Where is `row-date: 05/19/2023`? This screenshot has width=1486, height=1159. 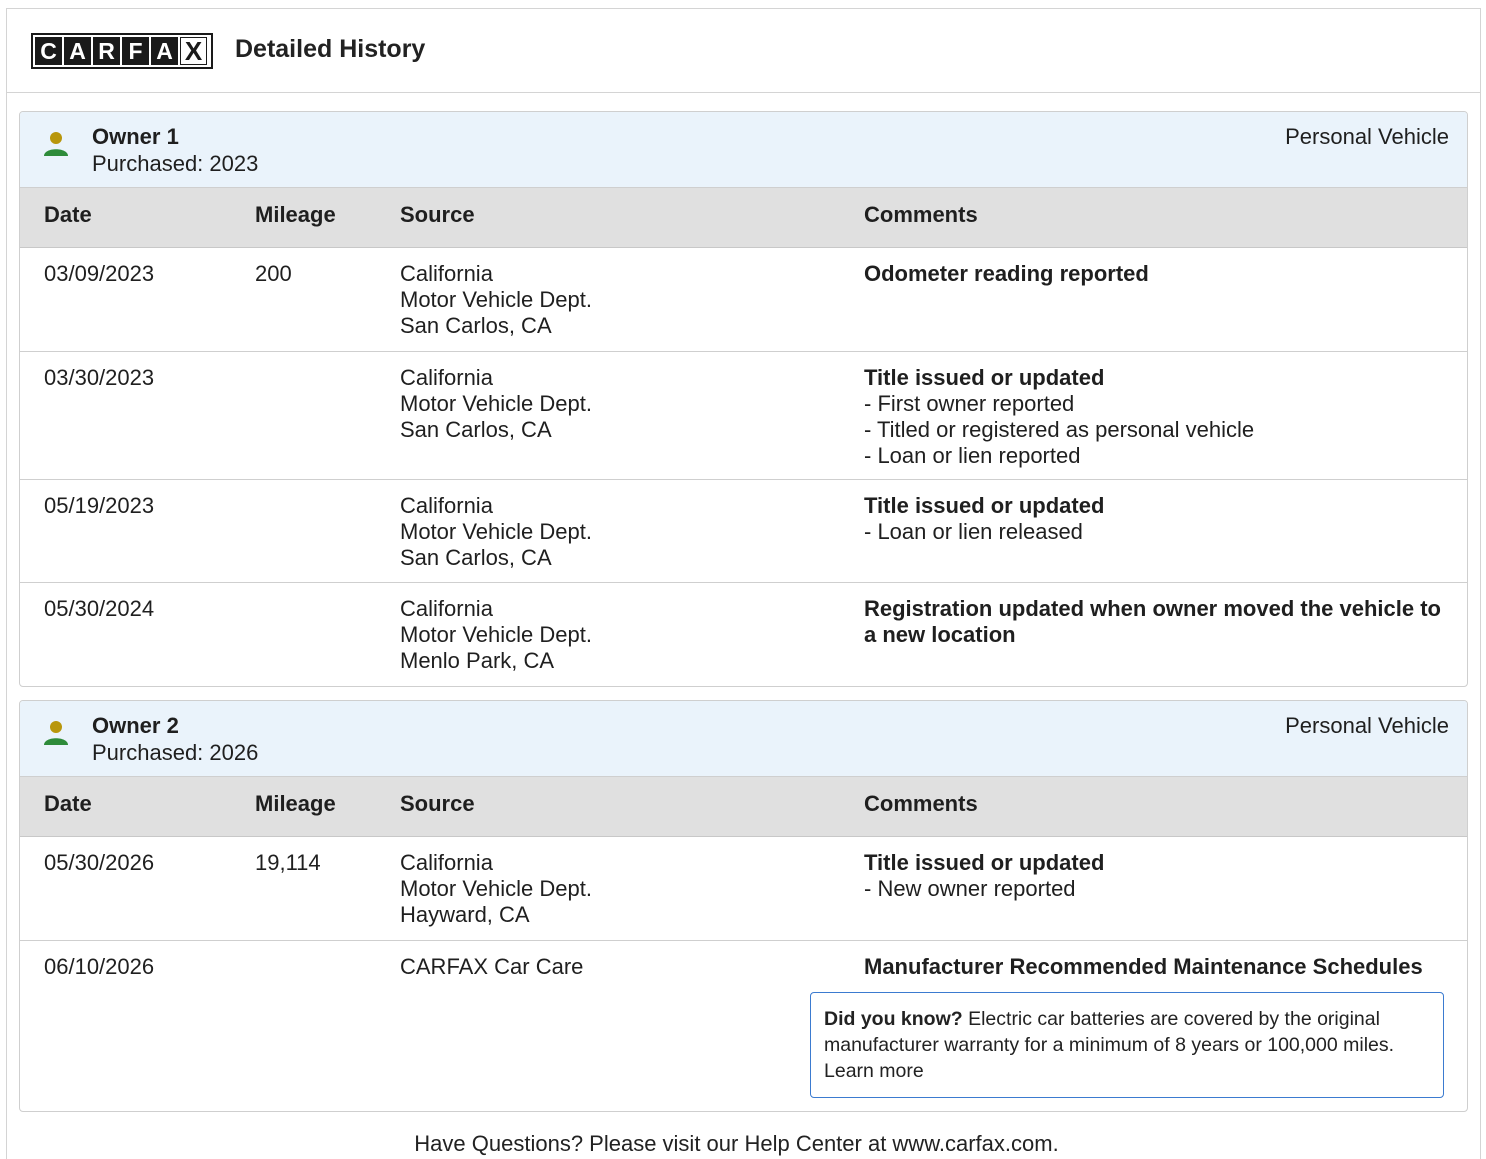 row-date: 05/19/2023 is located at coordinates (99, 505).